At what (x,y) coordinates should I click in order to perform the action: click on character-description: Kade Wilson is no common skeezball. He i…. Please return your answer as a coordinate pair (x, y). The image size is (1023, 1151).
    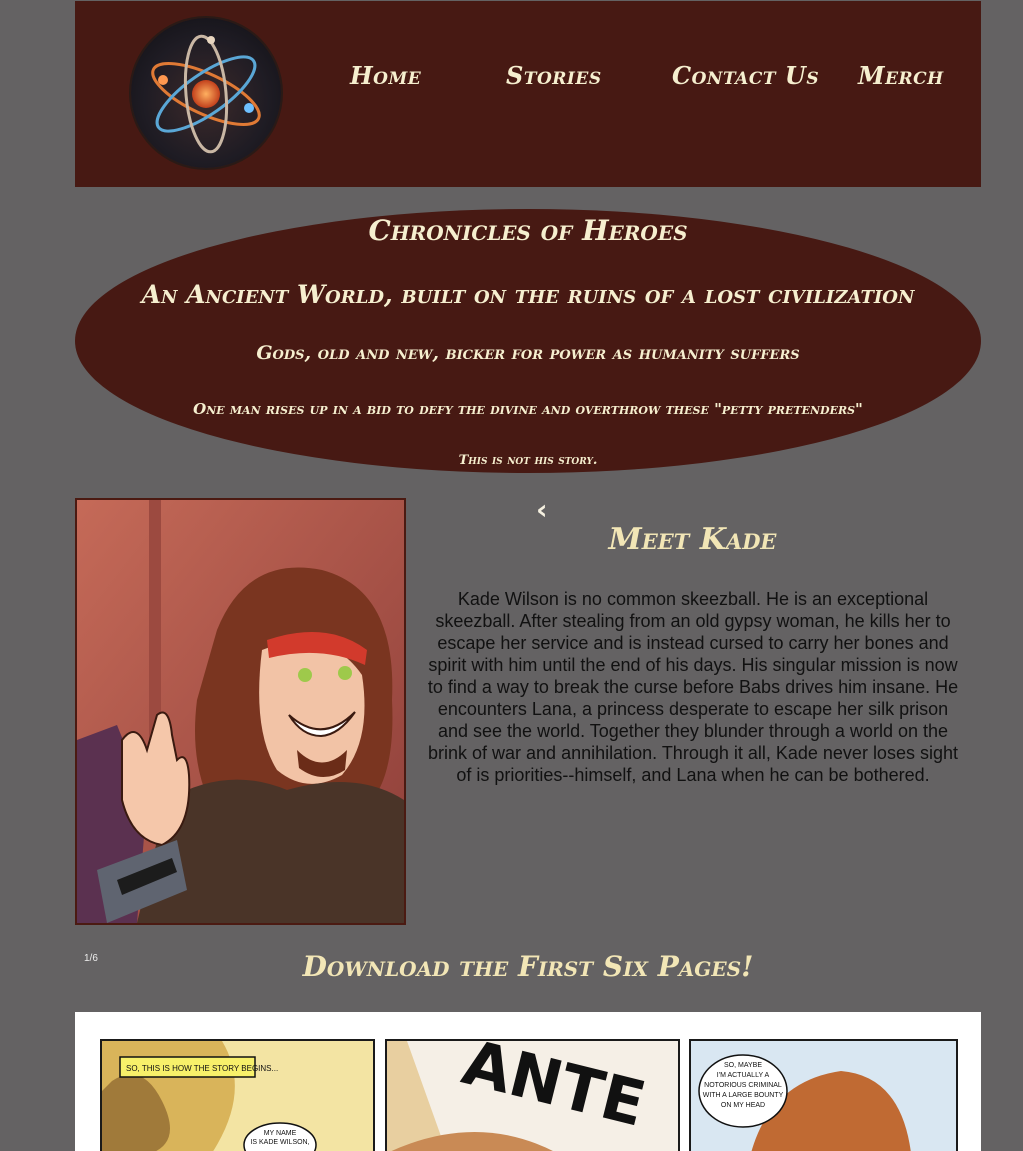
    Looking at the image, I should click on (693, 687).